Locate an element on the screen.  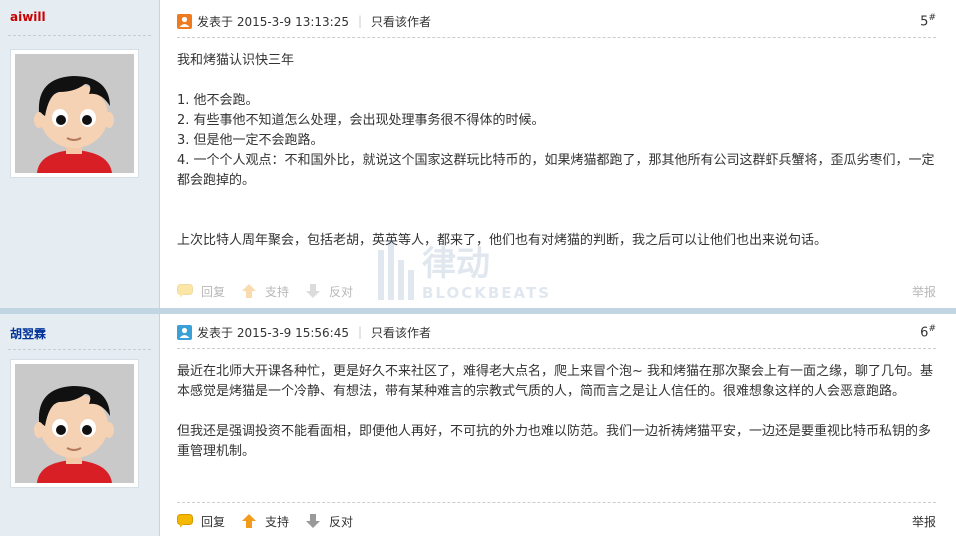
post-meta: 发表于 2015-3-9 15:56:45 | 只看该作者 is located at coordinates (304, 332).